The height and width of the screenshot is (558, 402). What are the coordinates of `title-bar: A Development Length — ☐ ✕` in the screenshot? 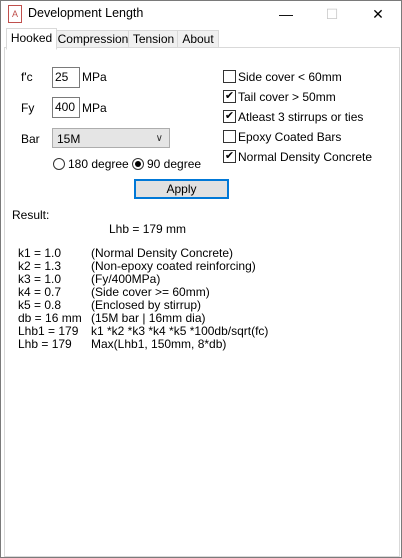 It's located at (201, 14).